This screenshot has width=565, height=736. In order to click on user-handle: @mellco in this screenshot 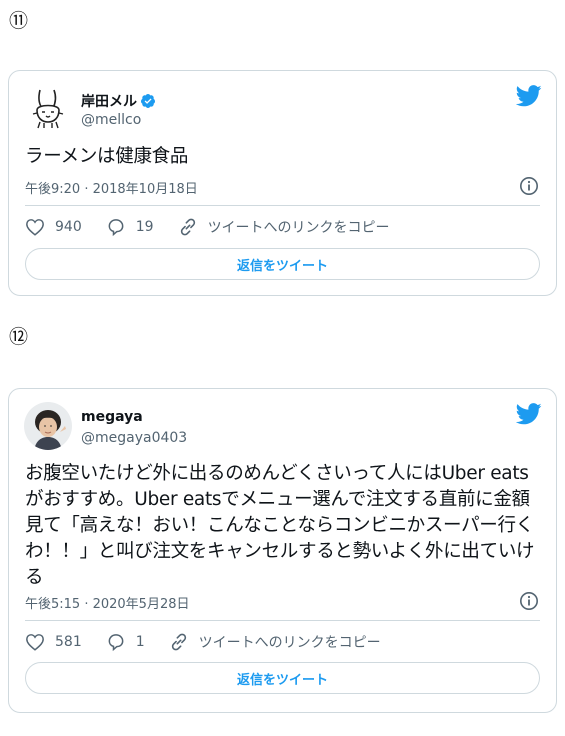, I will do `click(111, 120)`.